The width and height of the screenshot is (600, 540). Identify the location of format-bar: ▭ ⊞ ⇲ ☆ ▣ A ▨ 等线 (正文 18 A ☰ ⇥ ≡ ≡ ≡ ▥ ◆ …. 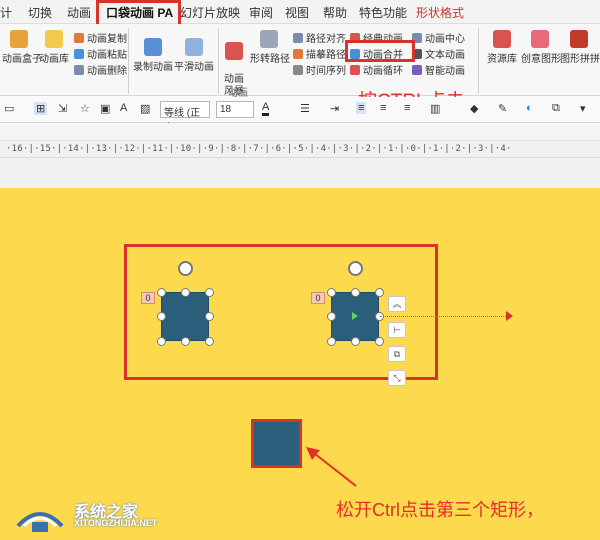
(300, 115).